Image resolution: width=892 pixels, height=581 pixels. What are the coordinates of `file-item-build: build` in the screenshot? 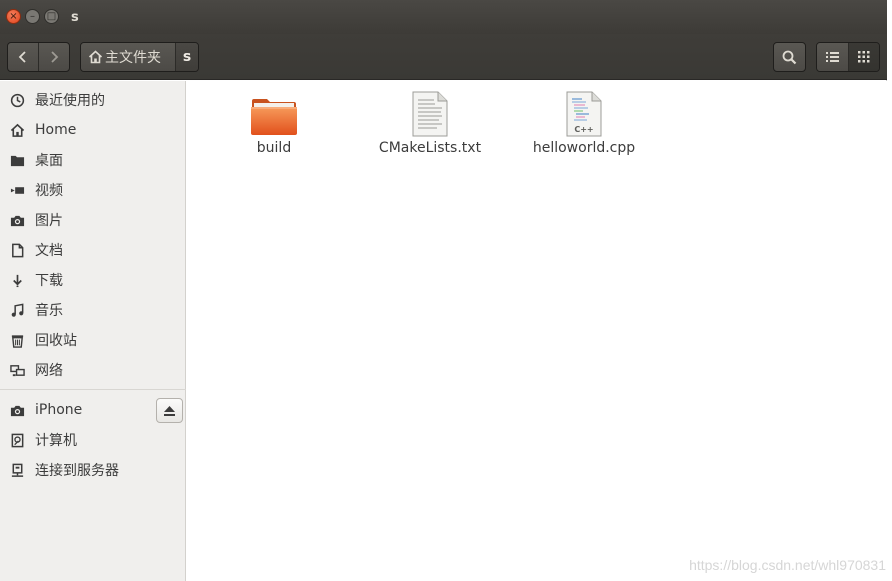 It's located at (274, 122).